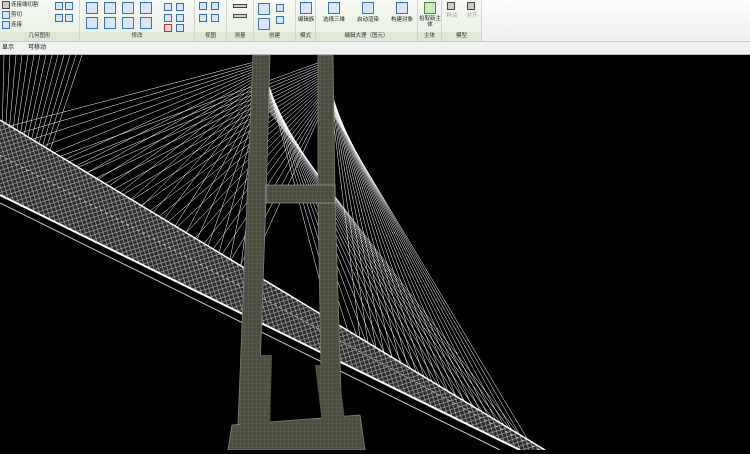 Image resolution: width=750 pixels, height=454 pixels. I want to click on panel-model: 移动 对齐 模型, so click(462, 20).